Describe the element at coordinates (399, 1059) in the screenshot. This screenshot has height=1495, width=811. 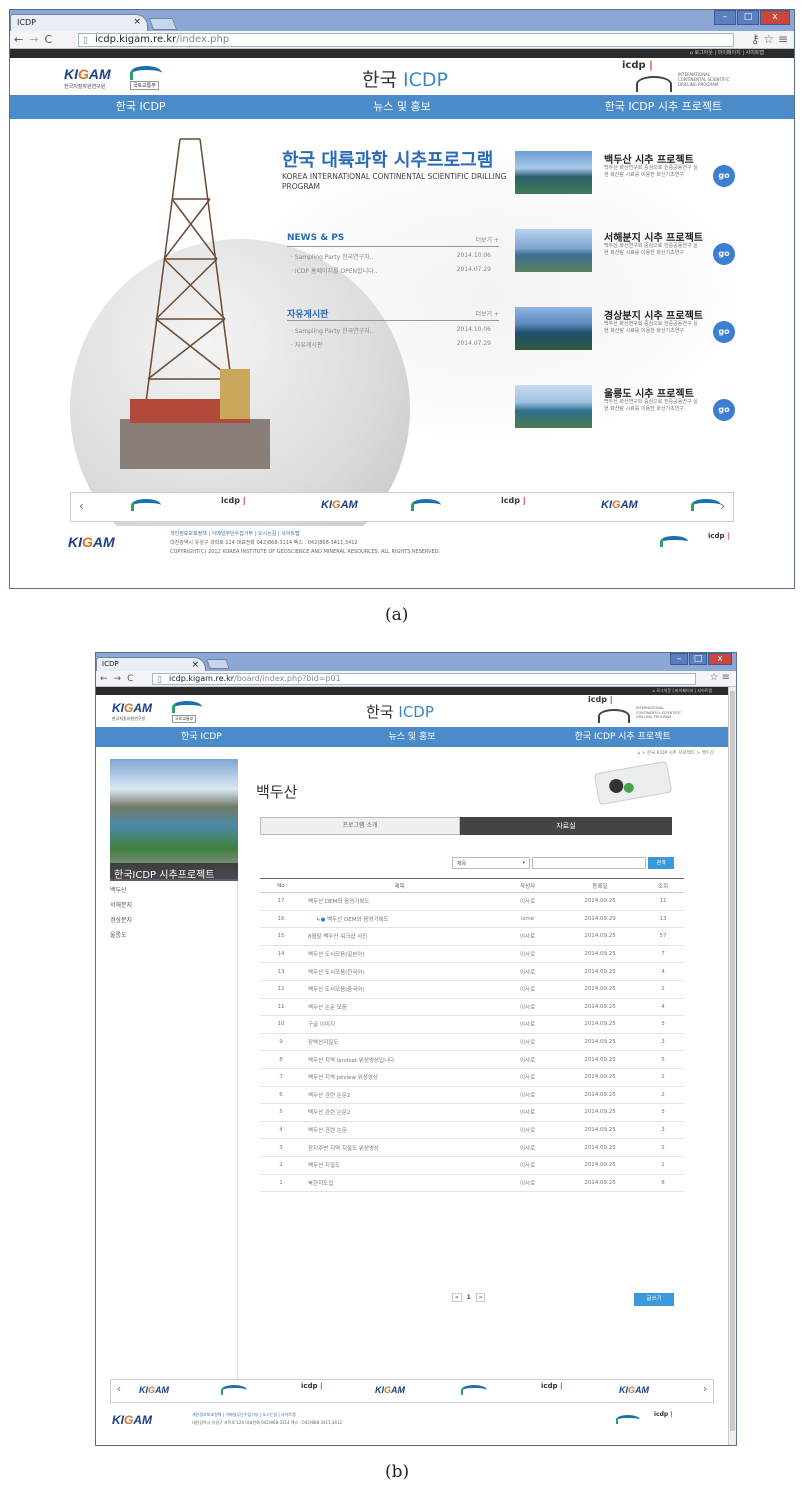
I see `cell-title: 백두산 지역 landsat 위성영상입니다.` at that location.